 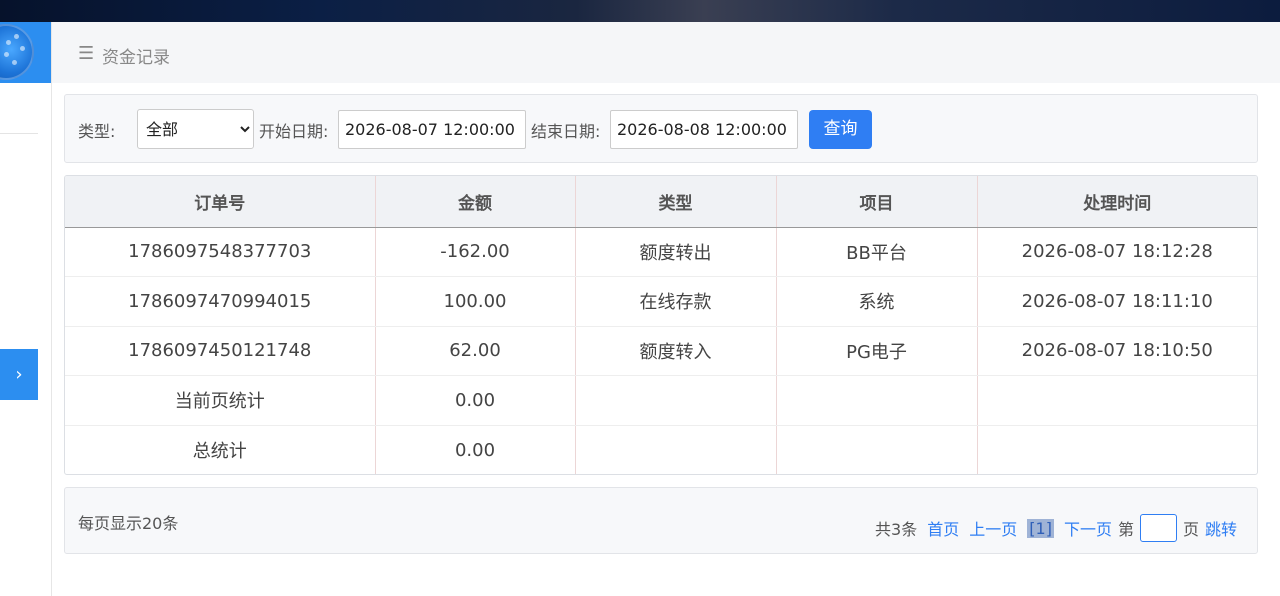 I want to click on grand-total-row: 总统计 0.00, so click(x=661, y=449).